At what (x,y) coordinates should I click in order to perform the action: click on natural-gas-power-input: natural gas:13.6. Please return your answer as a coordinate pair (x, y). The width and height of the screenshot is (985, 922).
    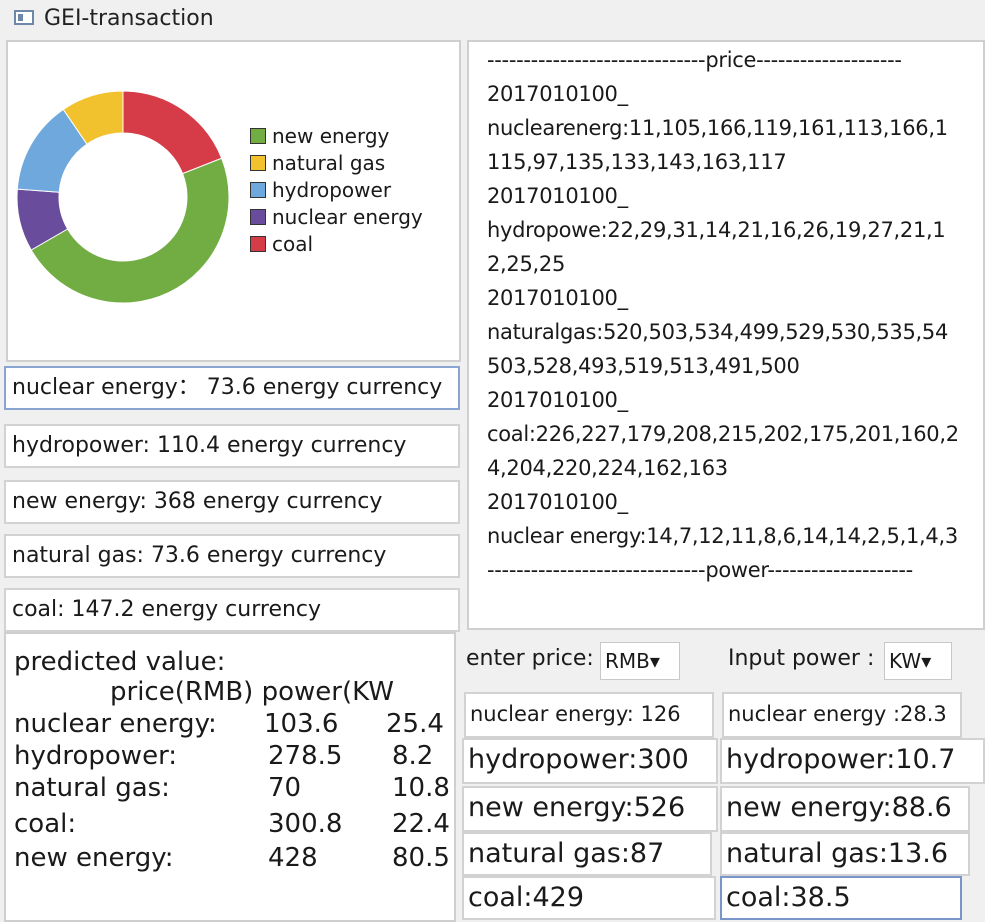
    Looking at the image, I should click on (845, 854).